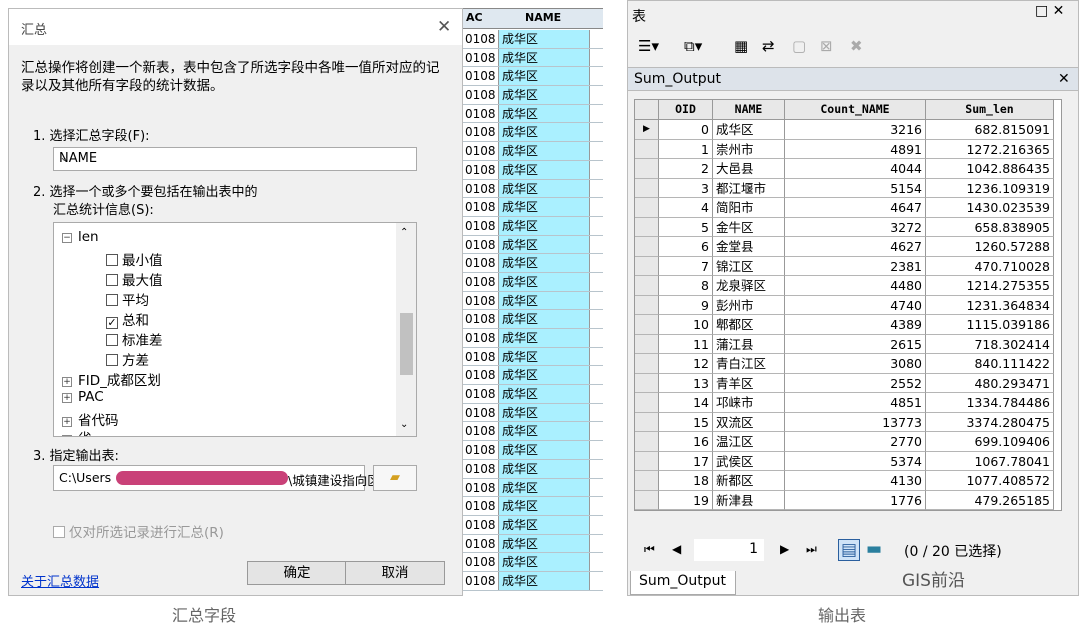 The height and width of the screenshot is (629, 1080). What do you see at coordinates (749, 227) in the screenshot?
I see `cell-name: 金牛区` at bounding box center [749, 227].